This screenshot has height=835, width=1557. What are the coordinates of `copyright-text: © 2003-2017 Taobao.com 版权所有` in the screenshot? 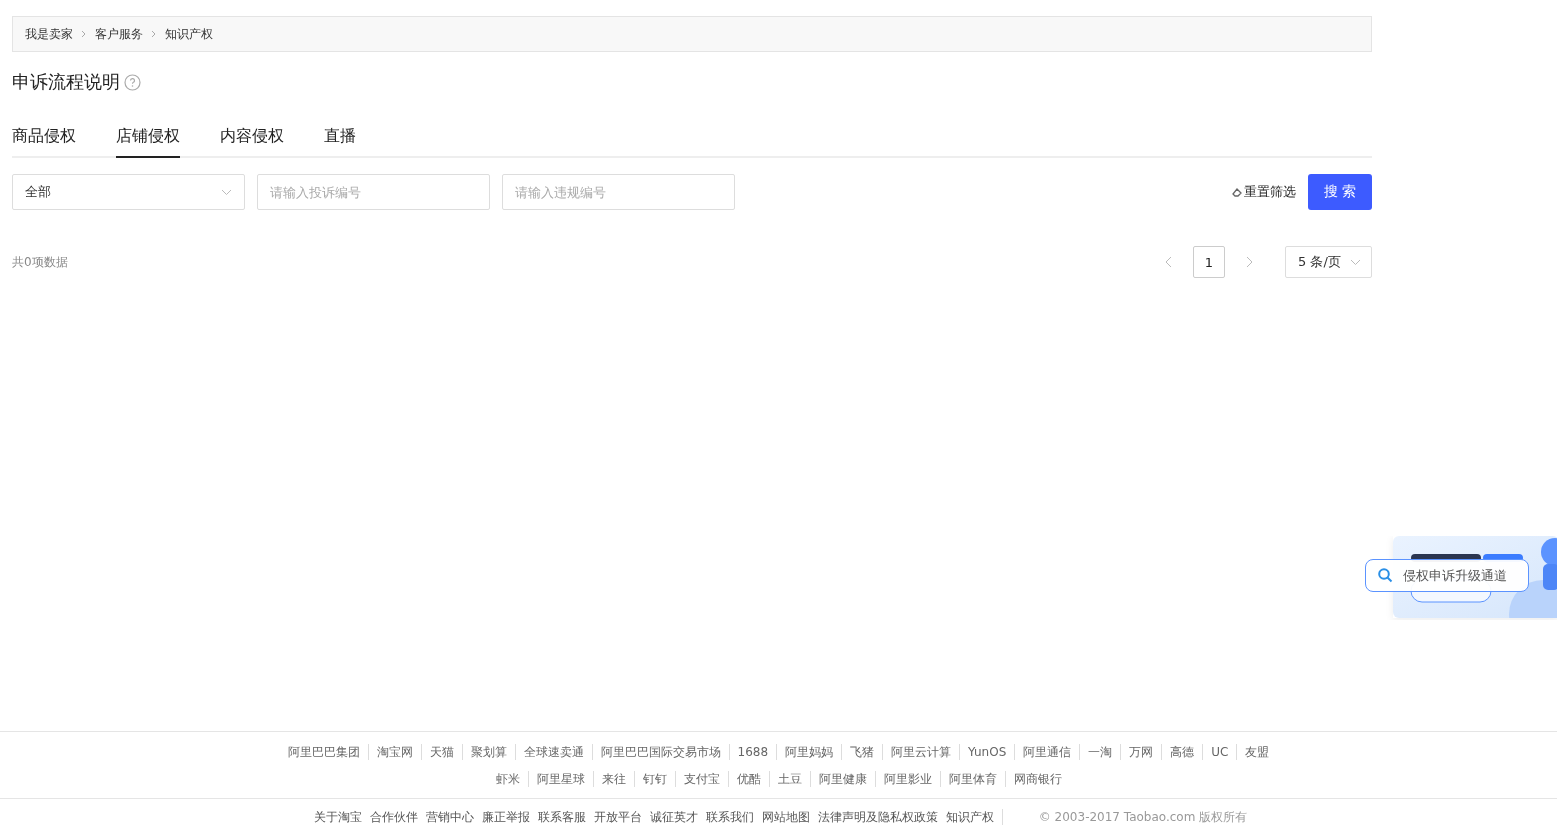 It's located at (1143, 817).